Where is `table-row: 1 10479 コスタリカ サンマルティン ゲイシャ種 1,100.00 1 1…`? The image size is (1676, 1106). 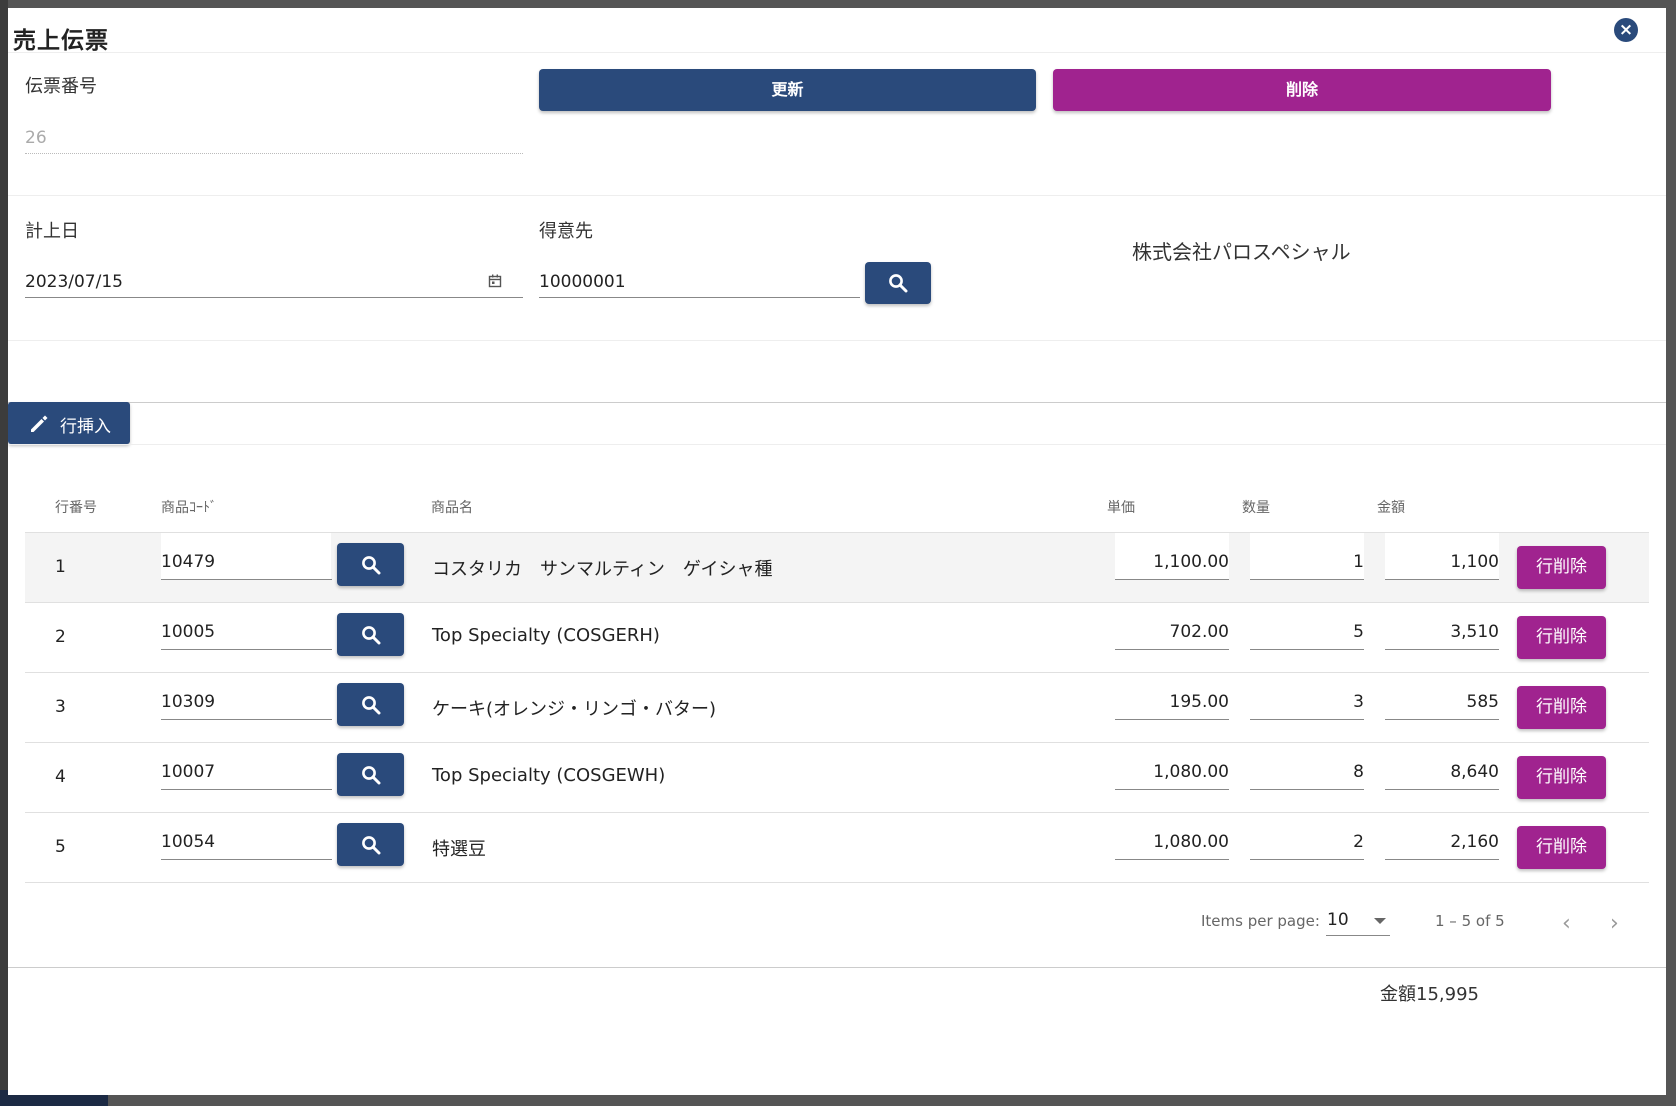 table-row: 1 10479 コスタリカ サンマルティン ゲイシャ種 1,100.00 1 1… is located at coordinates (837, 568).